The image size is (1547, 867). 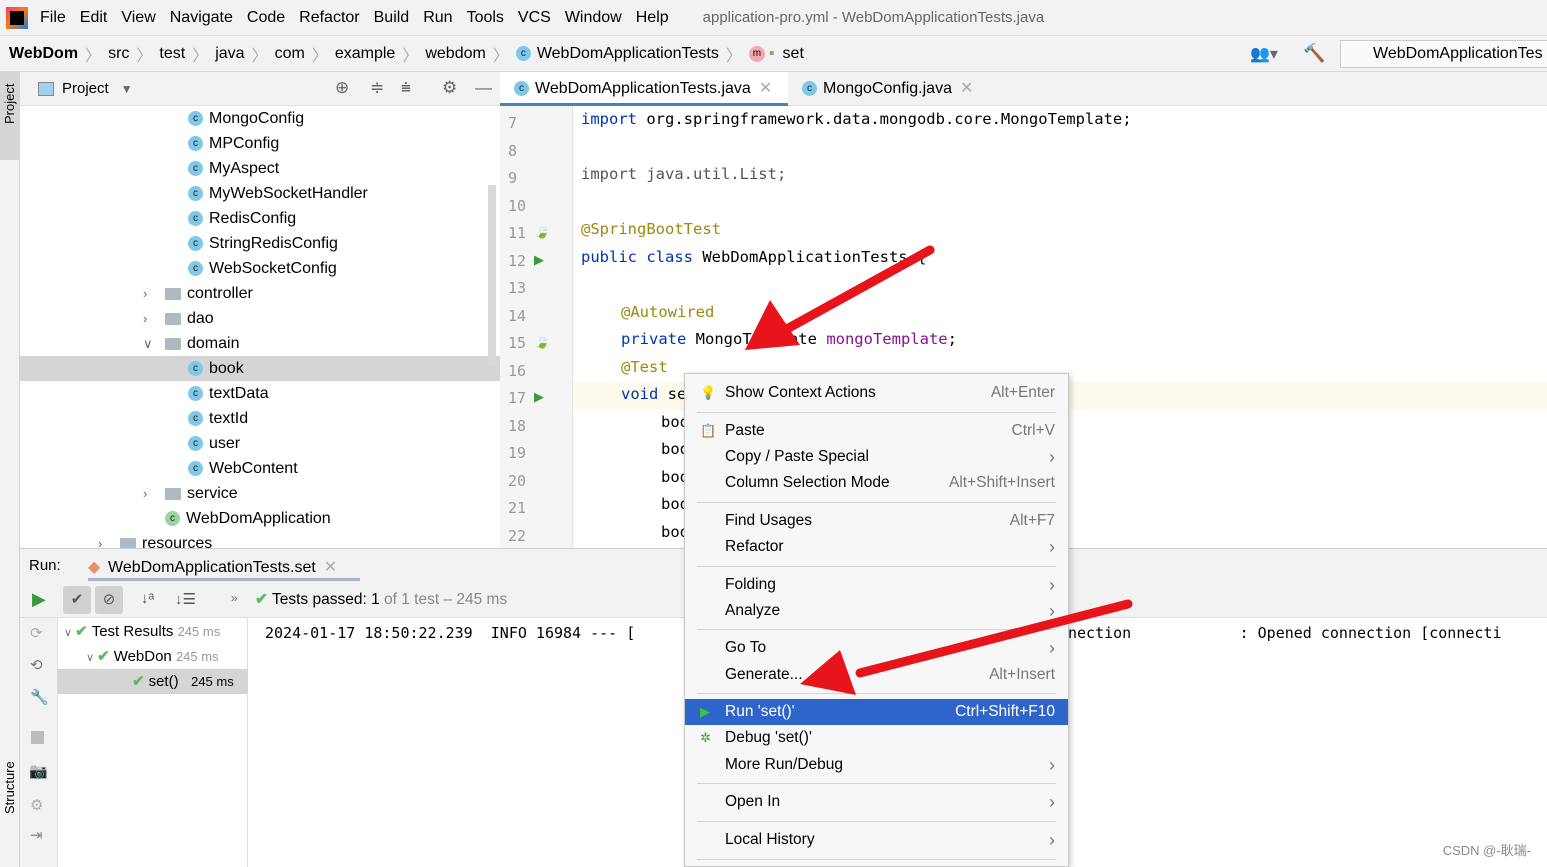 What do you see at coordinates (77, 600) in the screenshot?
I see `show-passed-toggle: ✔` at bounding box center [77, 600].